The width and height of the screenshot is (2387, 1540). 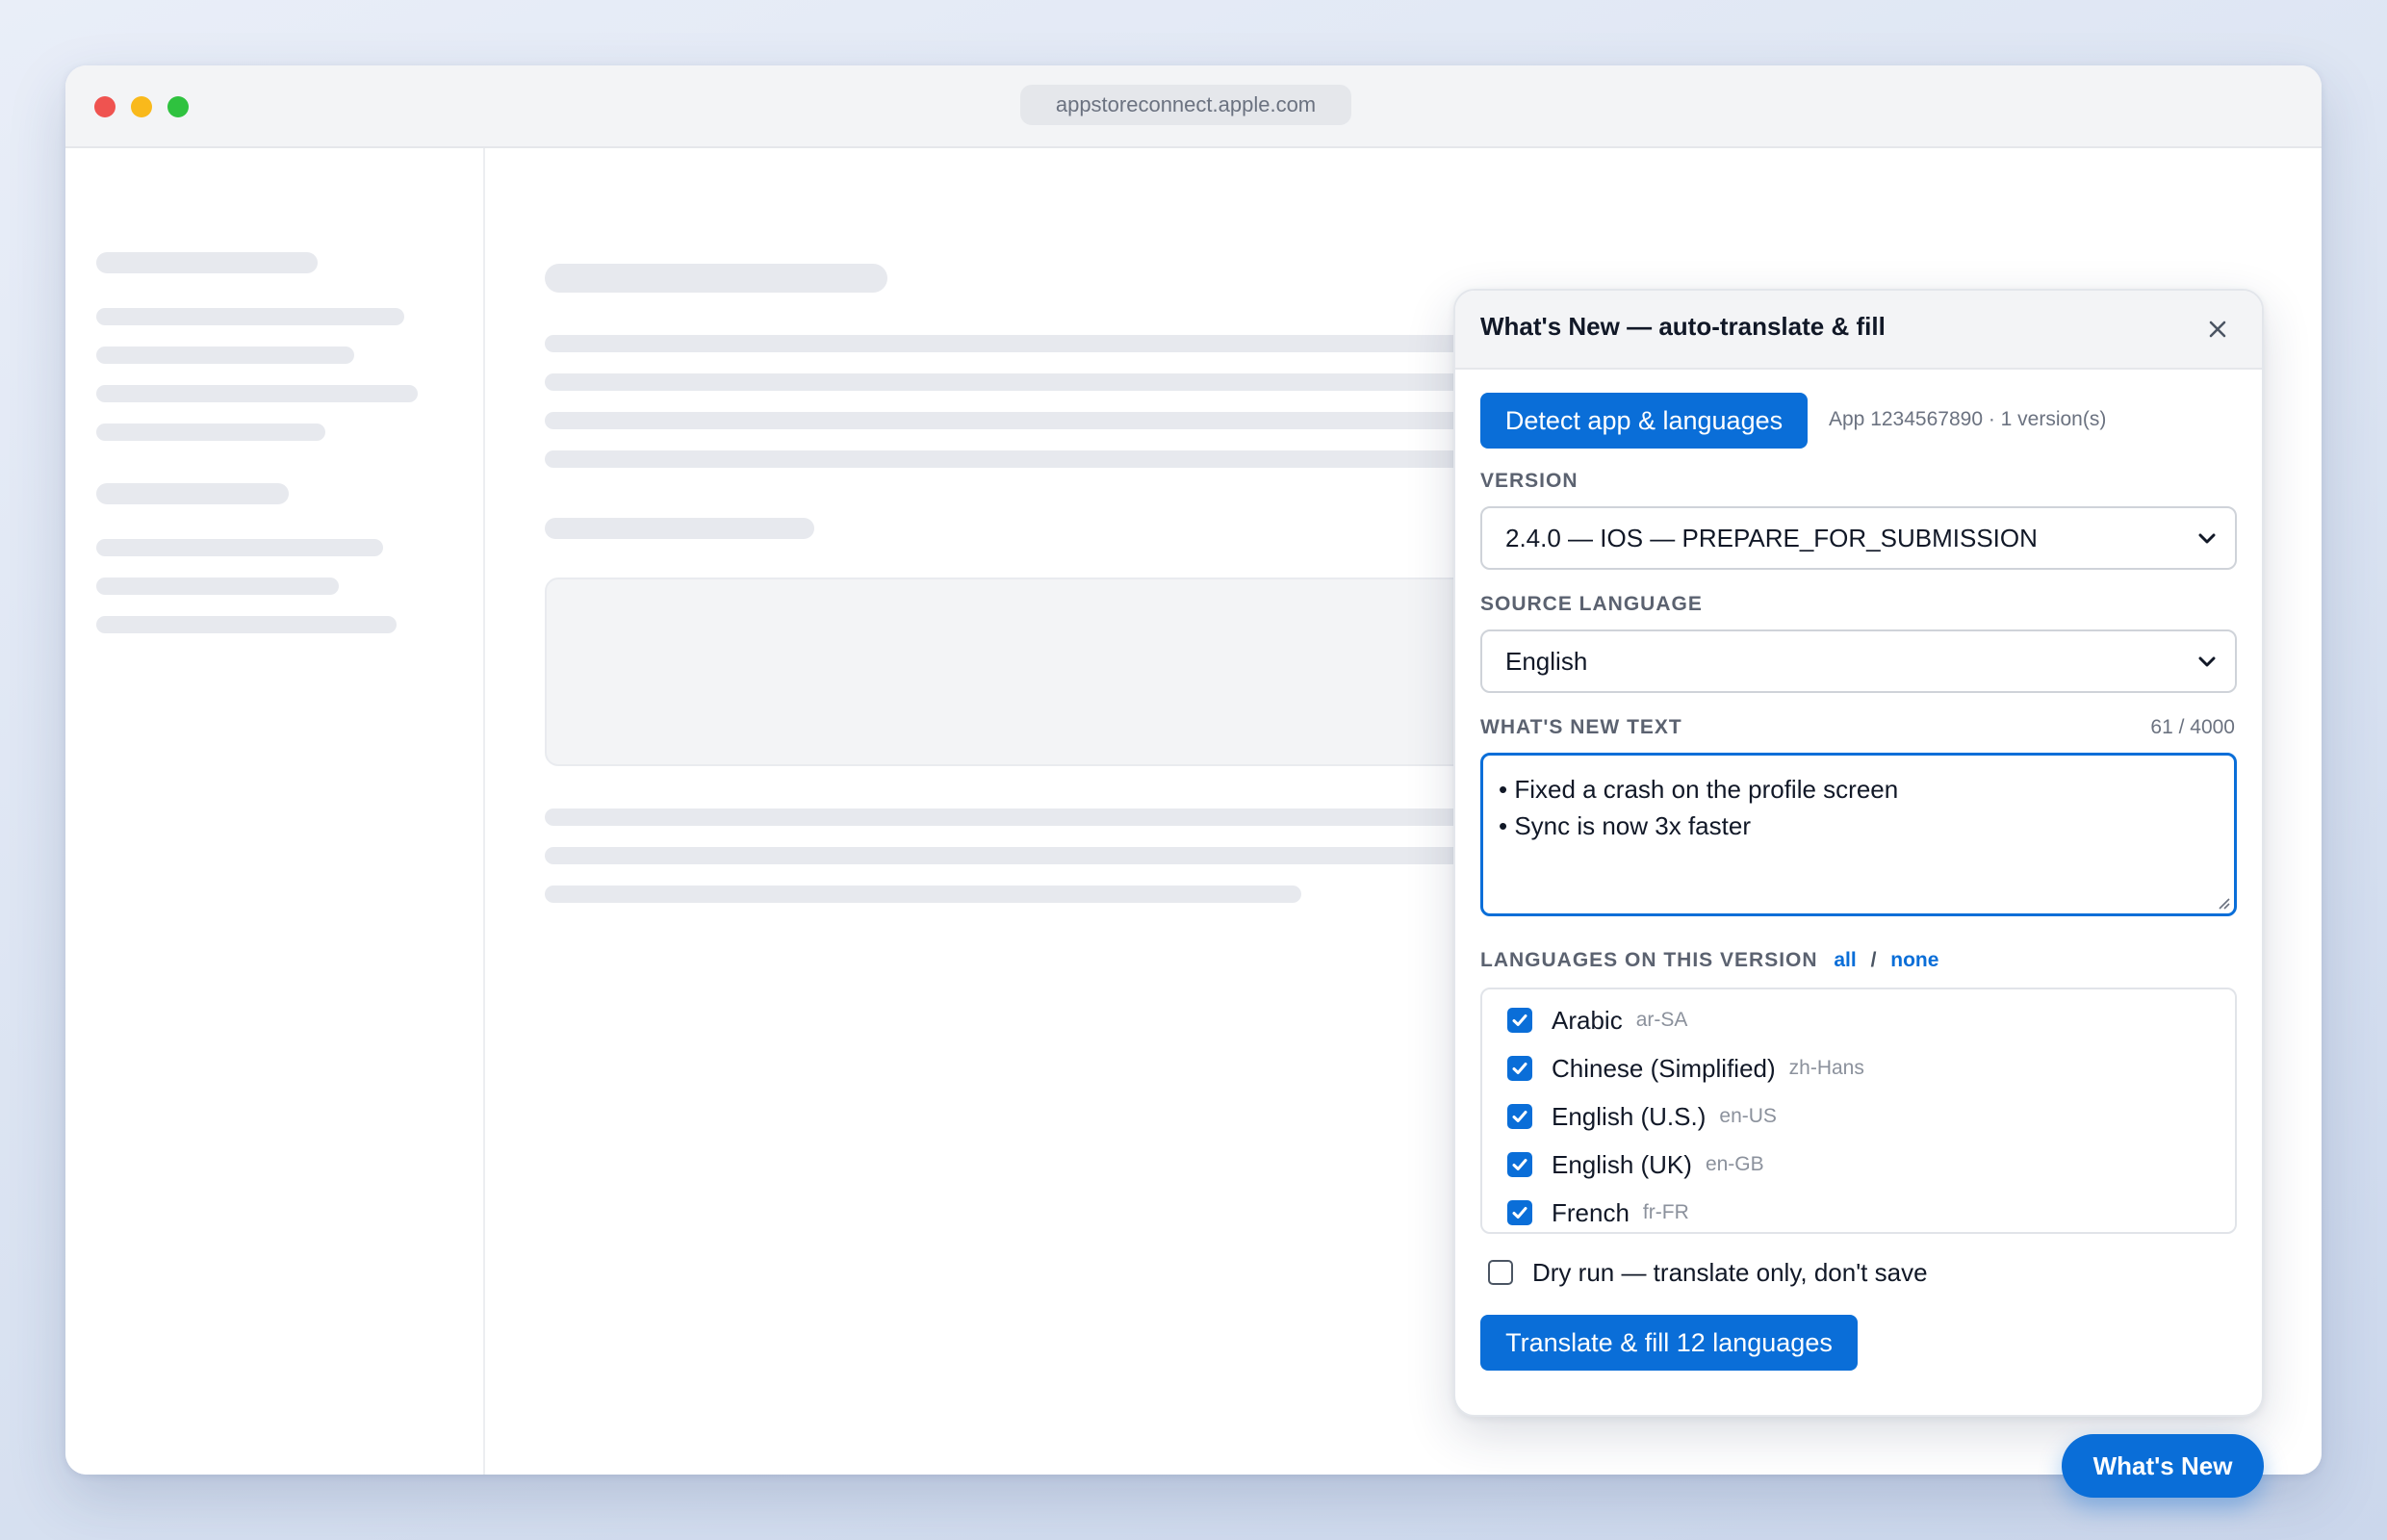 I want to click on language-name: English (UK), so click(x=1622, y=1164).